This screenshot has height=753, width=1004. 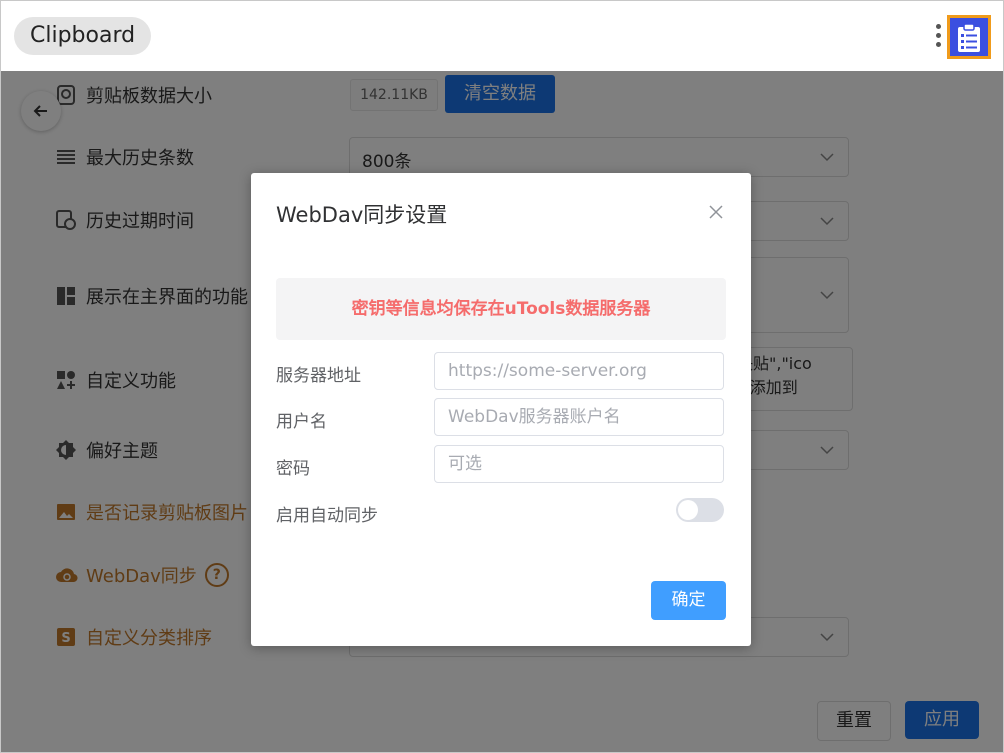 I want to click on server-label: 服务器地址, so click(x=318, y=376).